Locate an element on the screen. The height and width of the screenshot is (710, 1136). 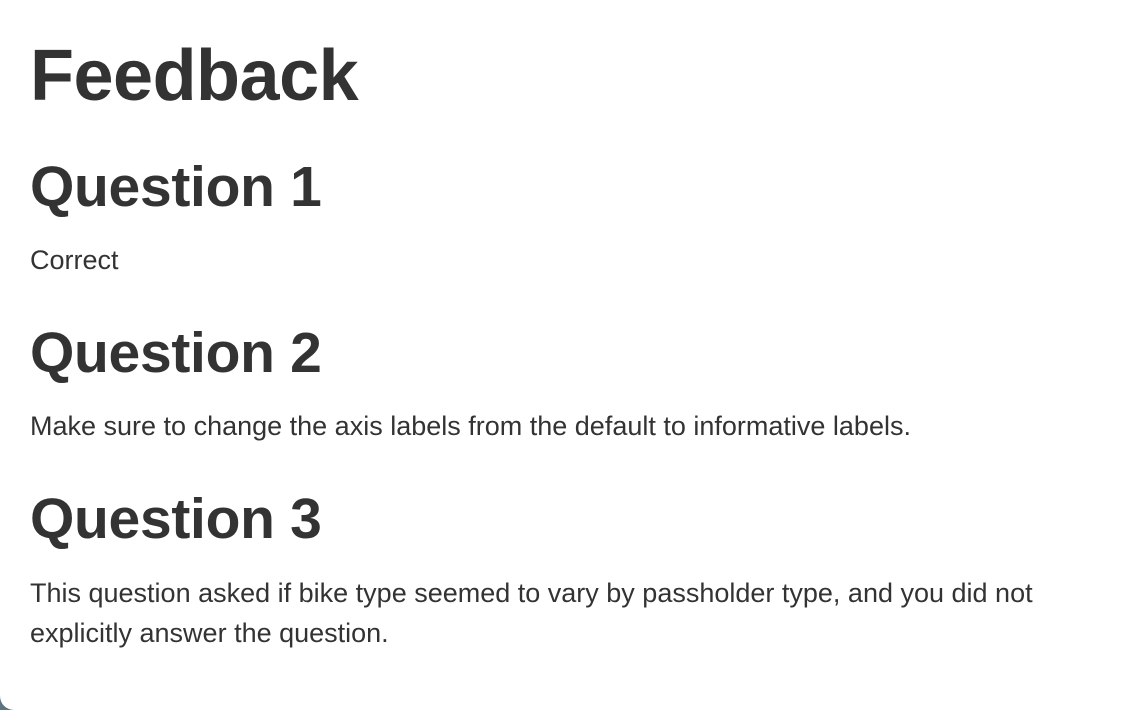
question-3-heading: Question 3 is located at coordinates (176, 519).